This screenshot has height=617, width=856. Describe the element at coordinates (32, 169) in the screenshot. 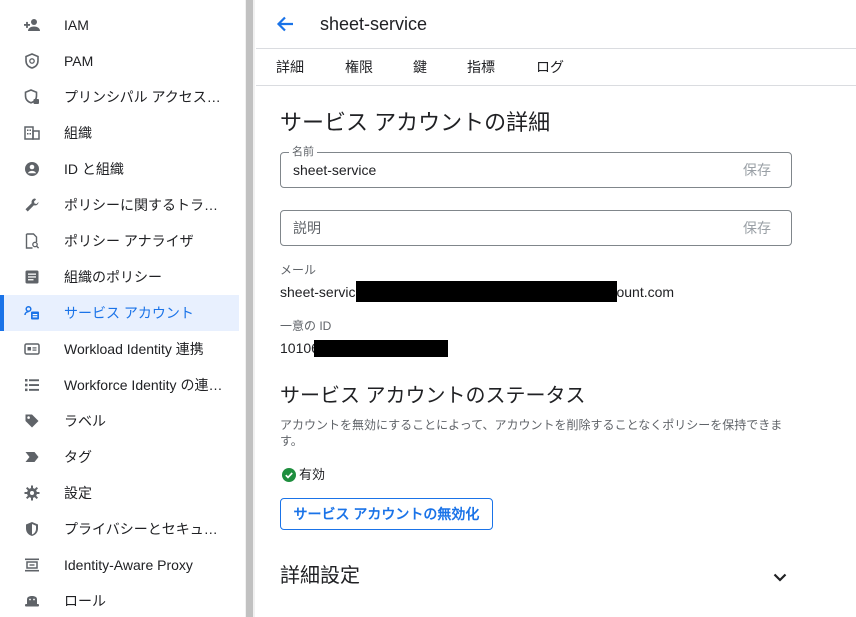

I see `account-circle-icon` at that location.